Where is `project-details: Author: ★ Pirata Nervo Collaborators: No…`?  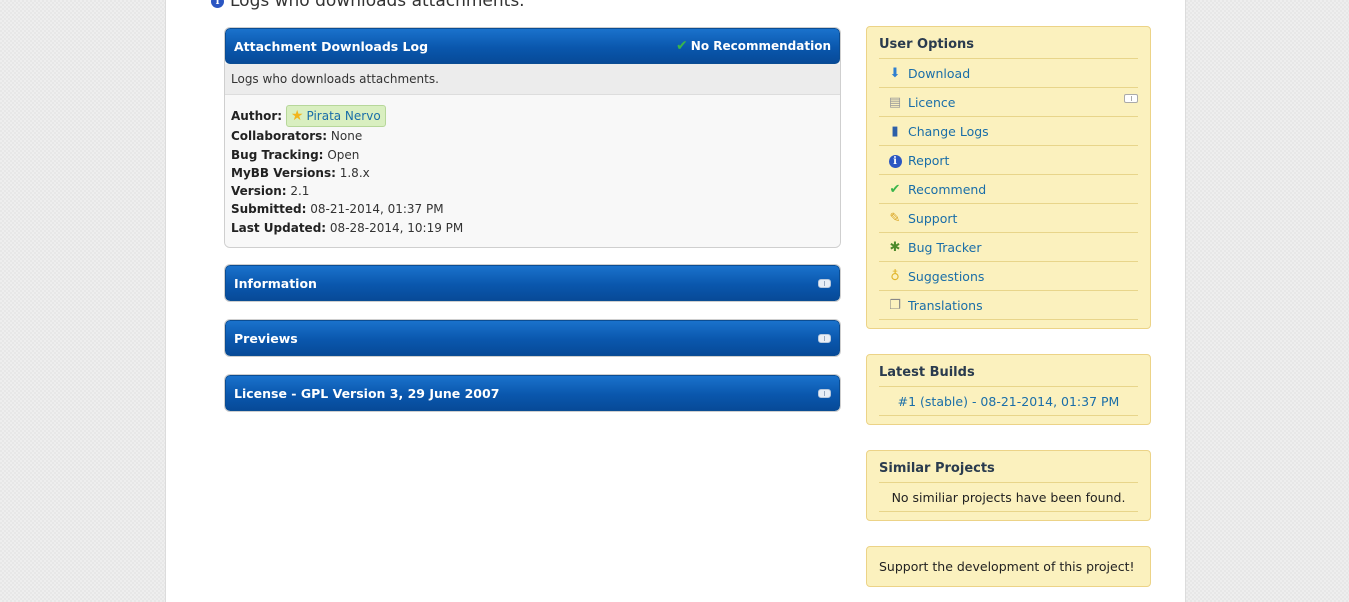
project-details: Author: ★ Pirata Nervo Collaborators: No… is located at coordinates (532, 171).